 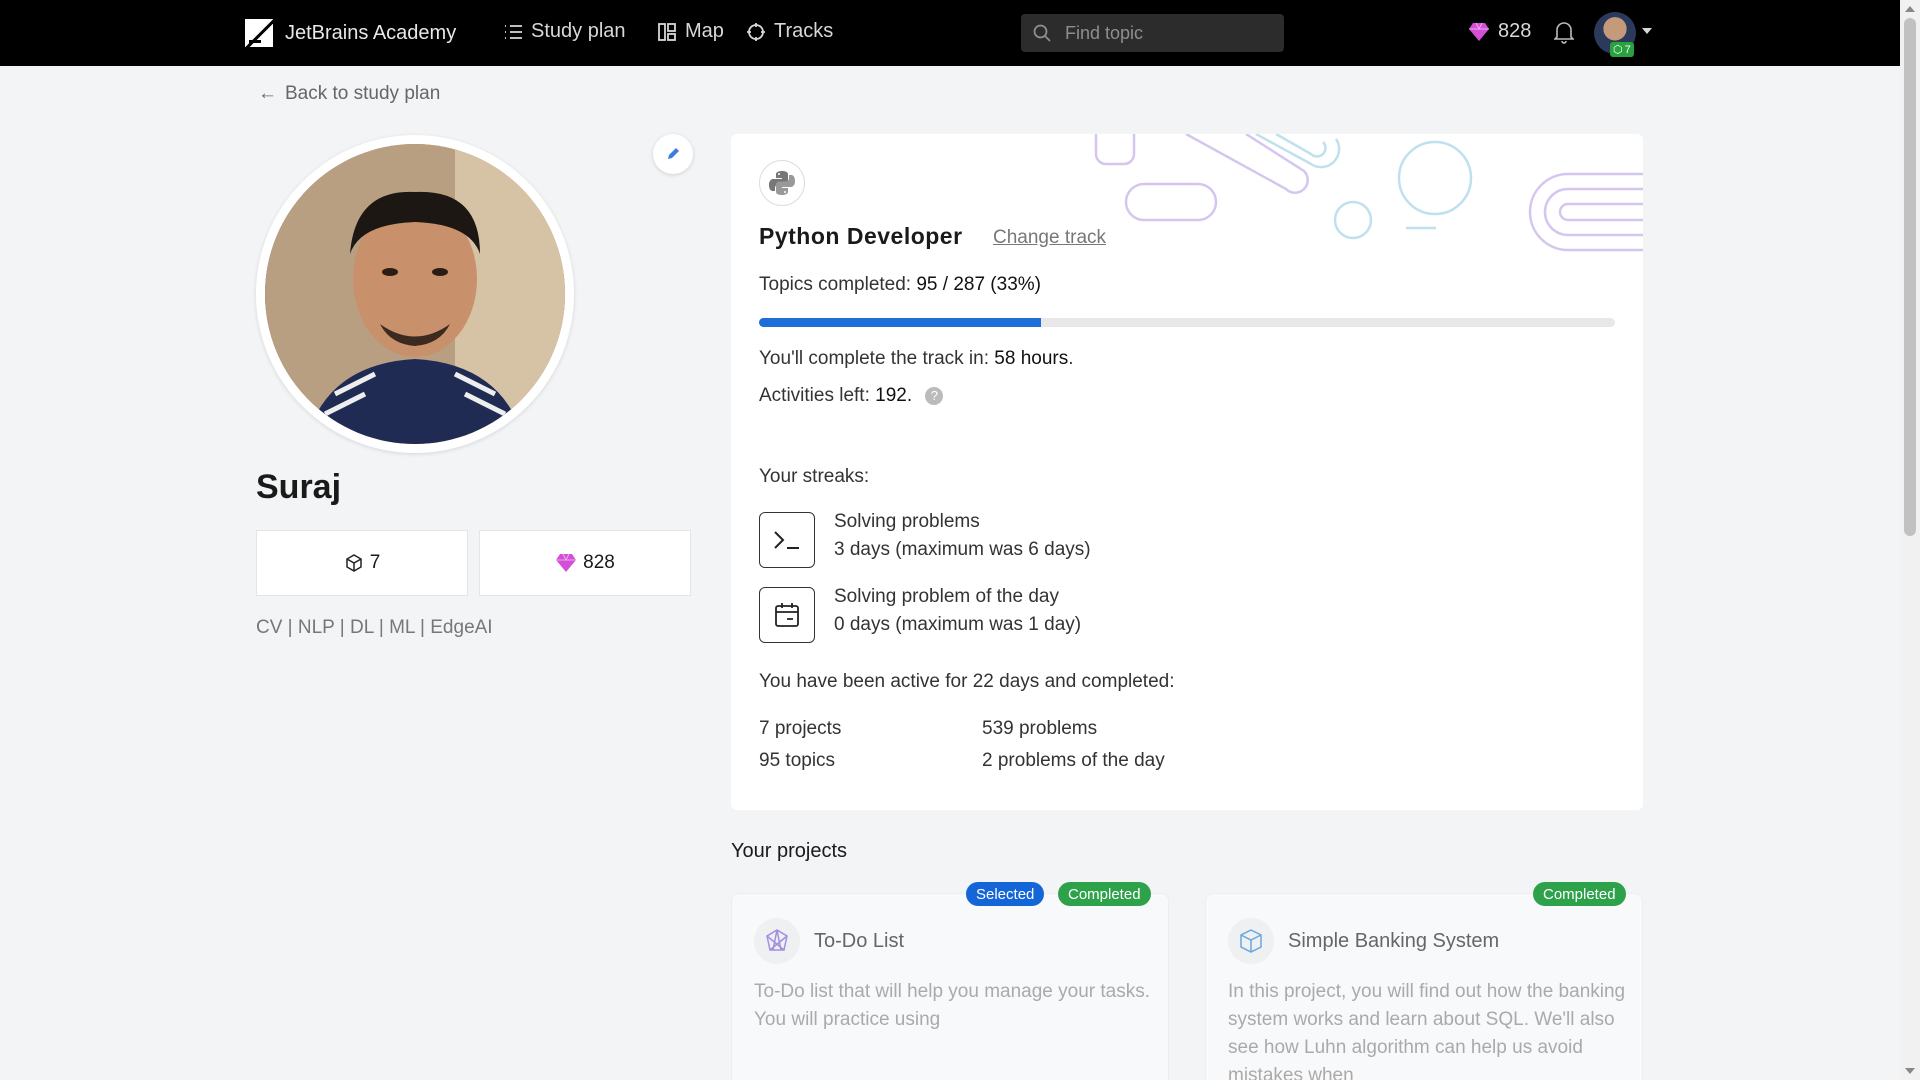 I want to click on gems-stat-count: 828, so click(x=599, y=562).